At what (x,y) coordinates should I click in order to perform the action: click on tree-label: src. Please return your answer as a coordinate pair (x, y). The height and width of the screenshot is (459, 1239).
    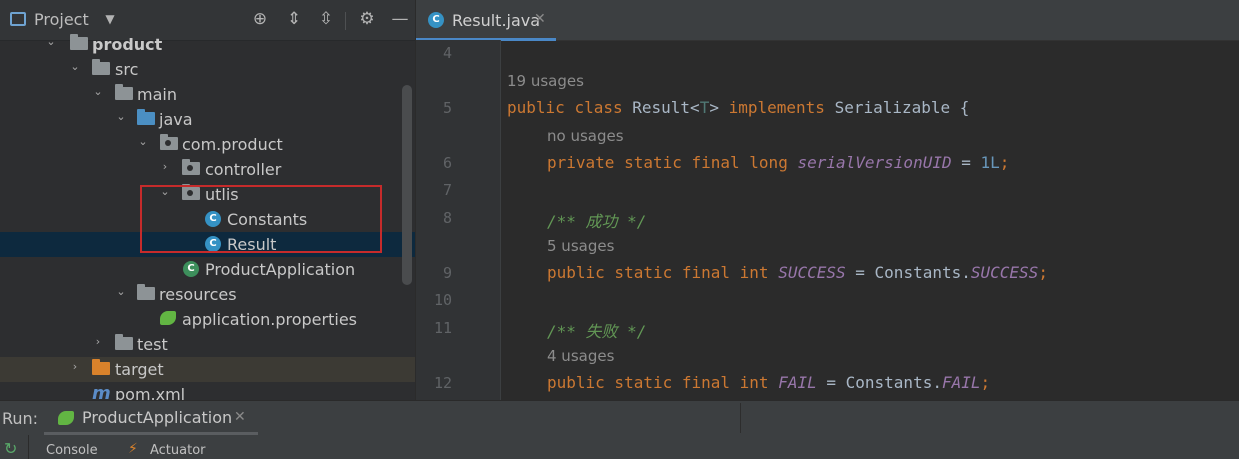
    Looking at the image, I should click on (127, 69).